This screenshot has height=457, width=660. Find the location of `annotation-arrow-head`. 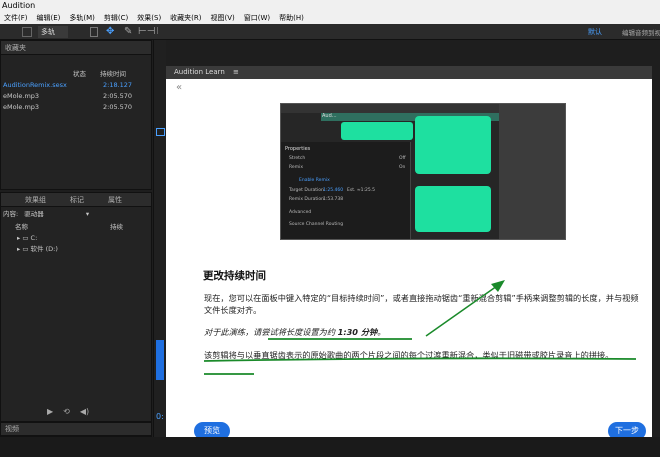

annotation-arrow-head is located at coordinates (498, 286).